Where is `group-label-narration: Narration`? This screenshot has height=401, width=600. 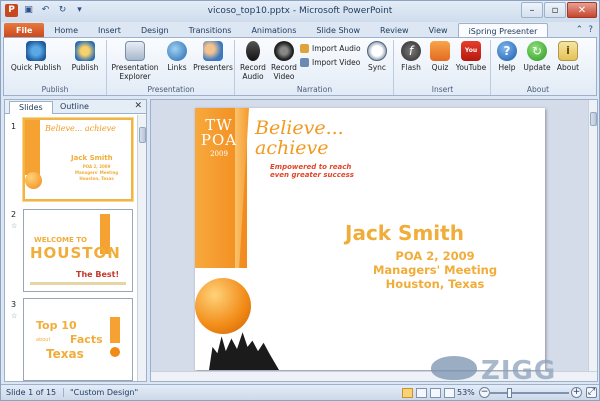
group-label-narration: Narration is located at coordinates (314, 89).